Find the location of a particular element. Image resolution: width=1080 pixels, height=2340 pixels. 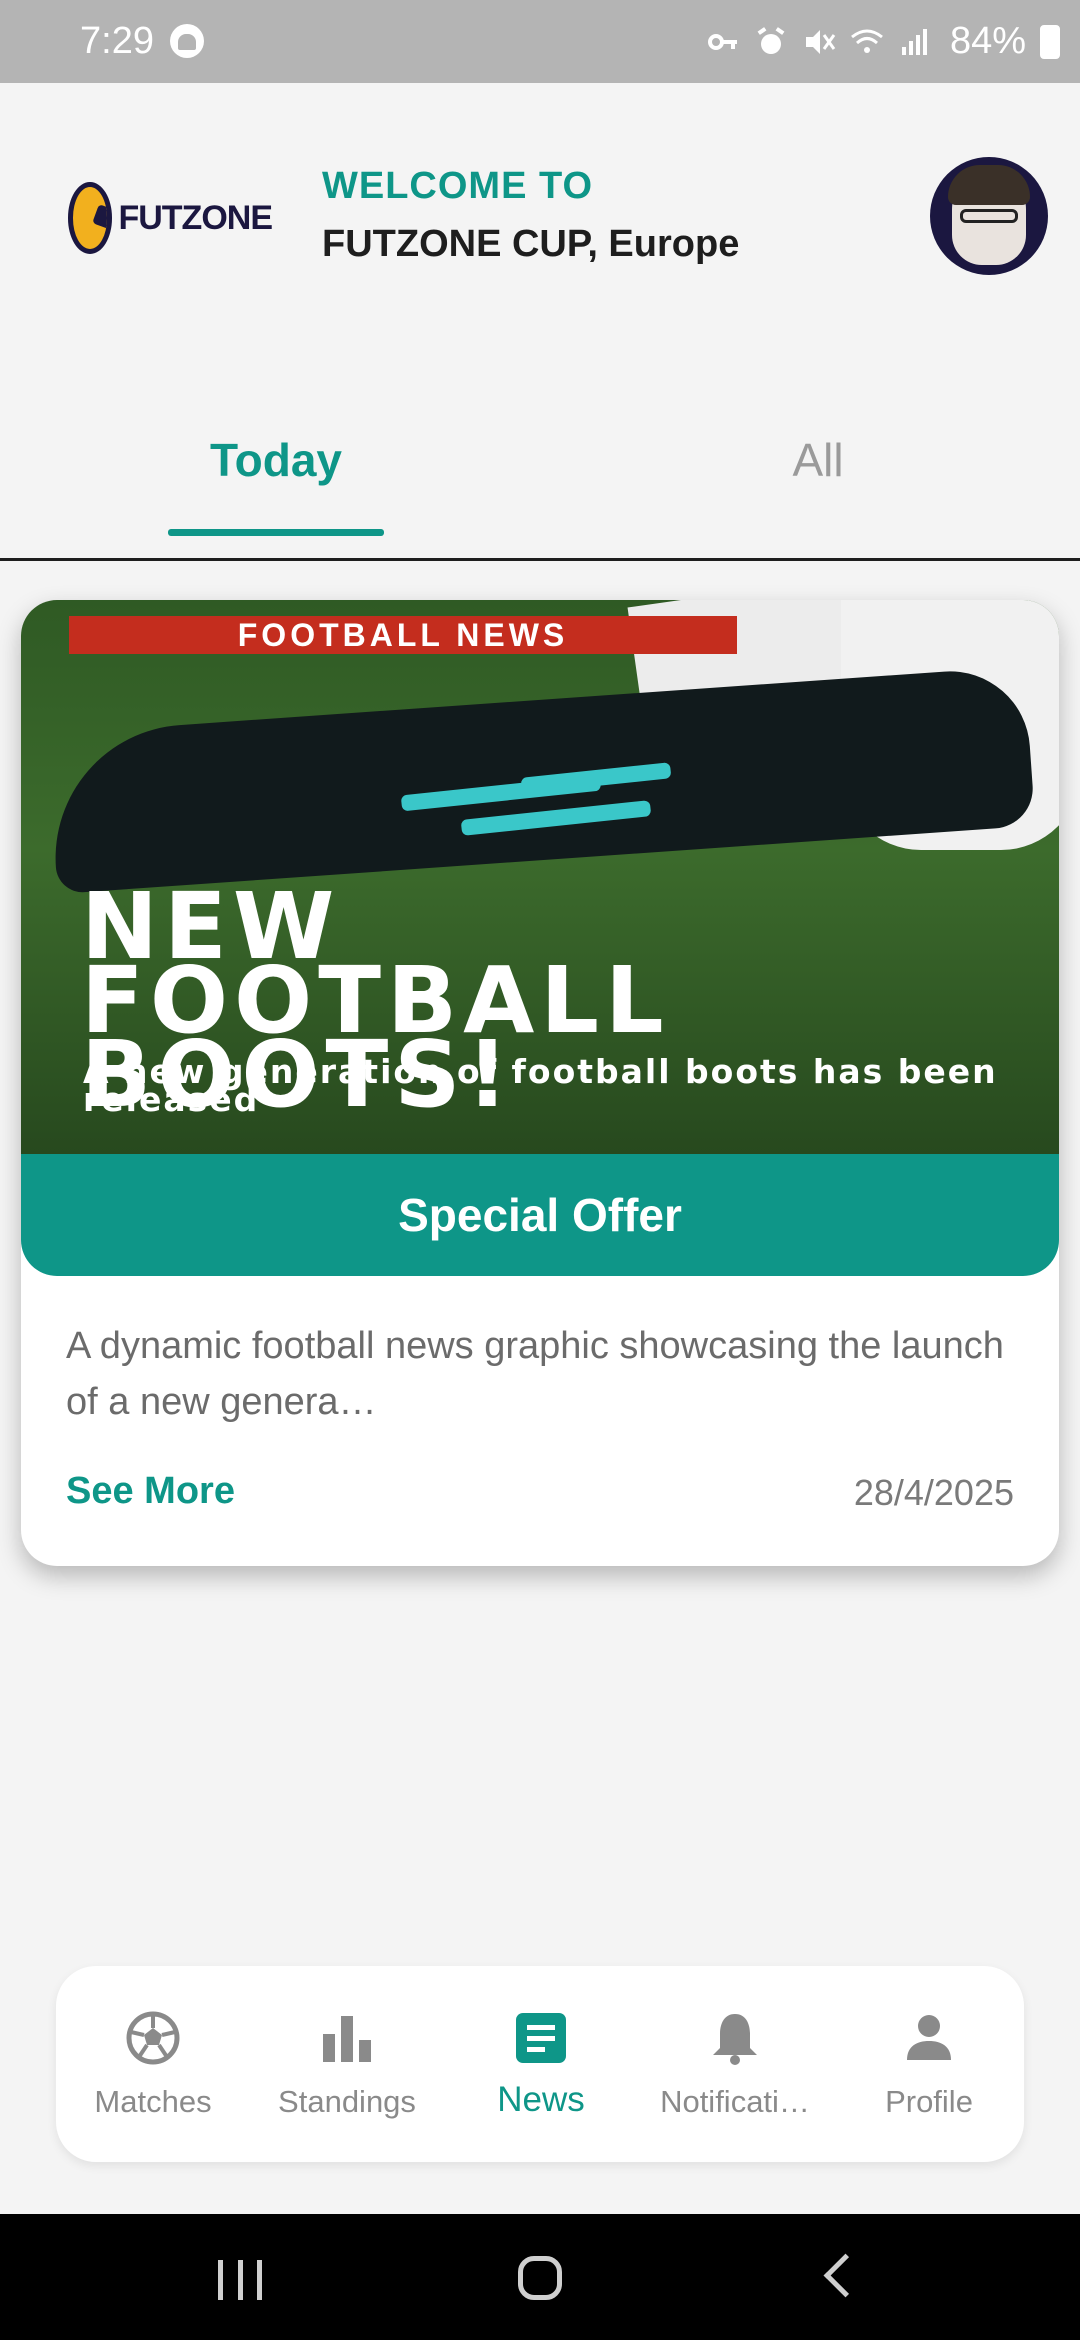

status-icons: 84% is located at coordinates (883, 41).